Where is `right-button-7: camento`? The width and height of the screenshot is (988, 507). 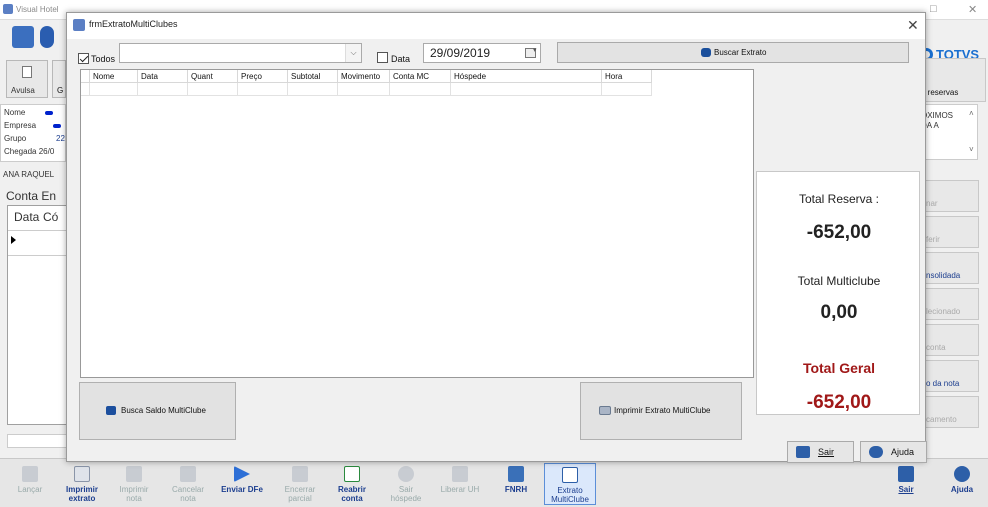 right-button-7: camento is located at coordinates (950, 412).